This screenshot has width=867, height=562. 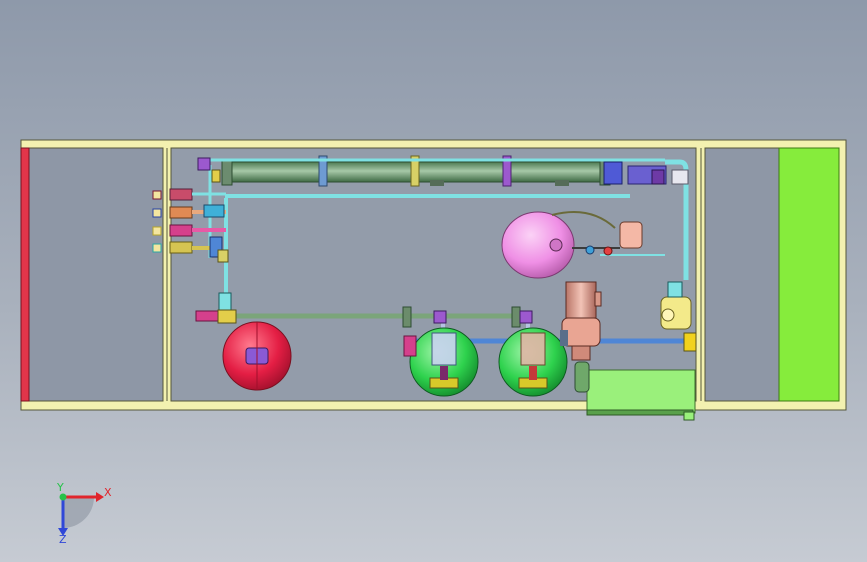 What do you see at coordinates (410, 346) in the screenshot?
I see `blue-inlet-valve` at bounding box center [410, 346].